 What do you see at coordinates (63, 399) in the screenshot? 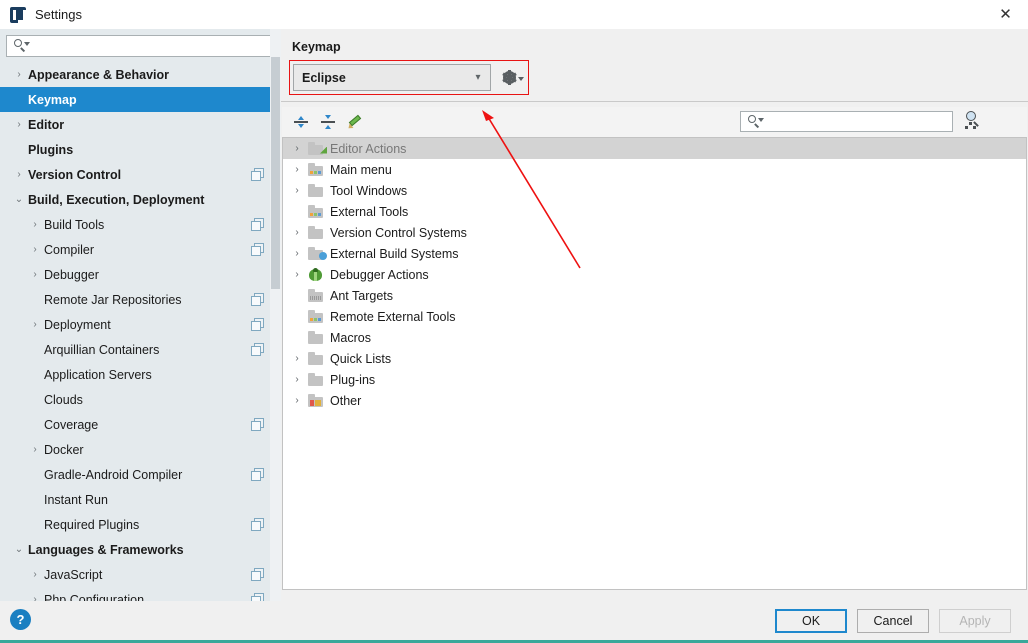
I see `sidebar-item-label: Clouds` at bounding box center [63, 399].